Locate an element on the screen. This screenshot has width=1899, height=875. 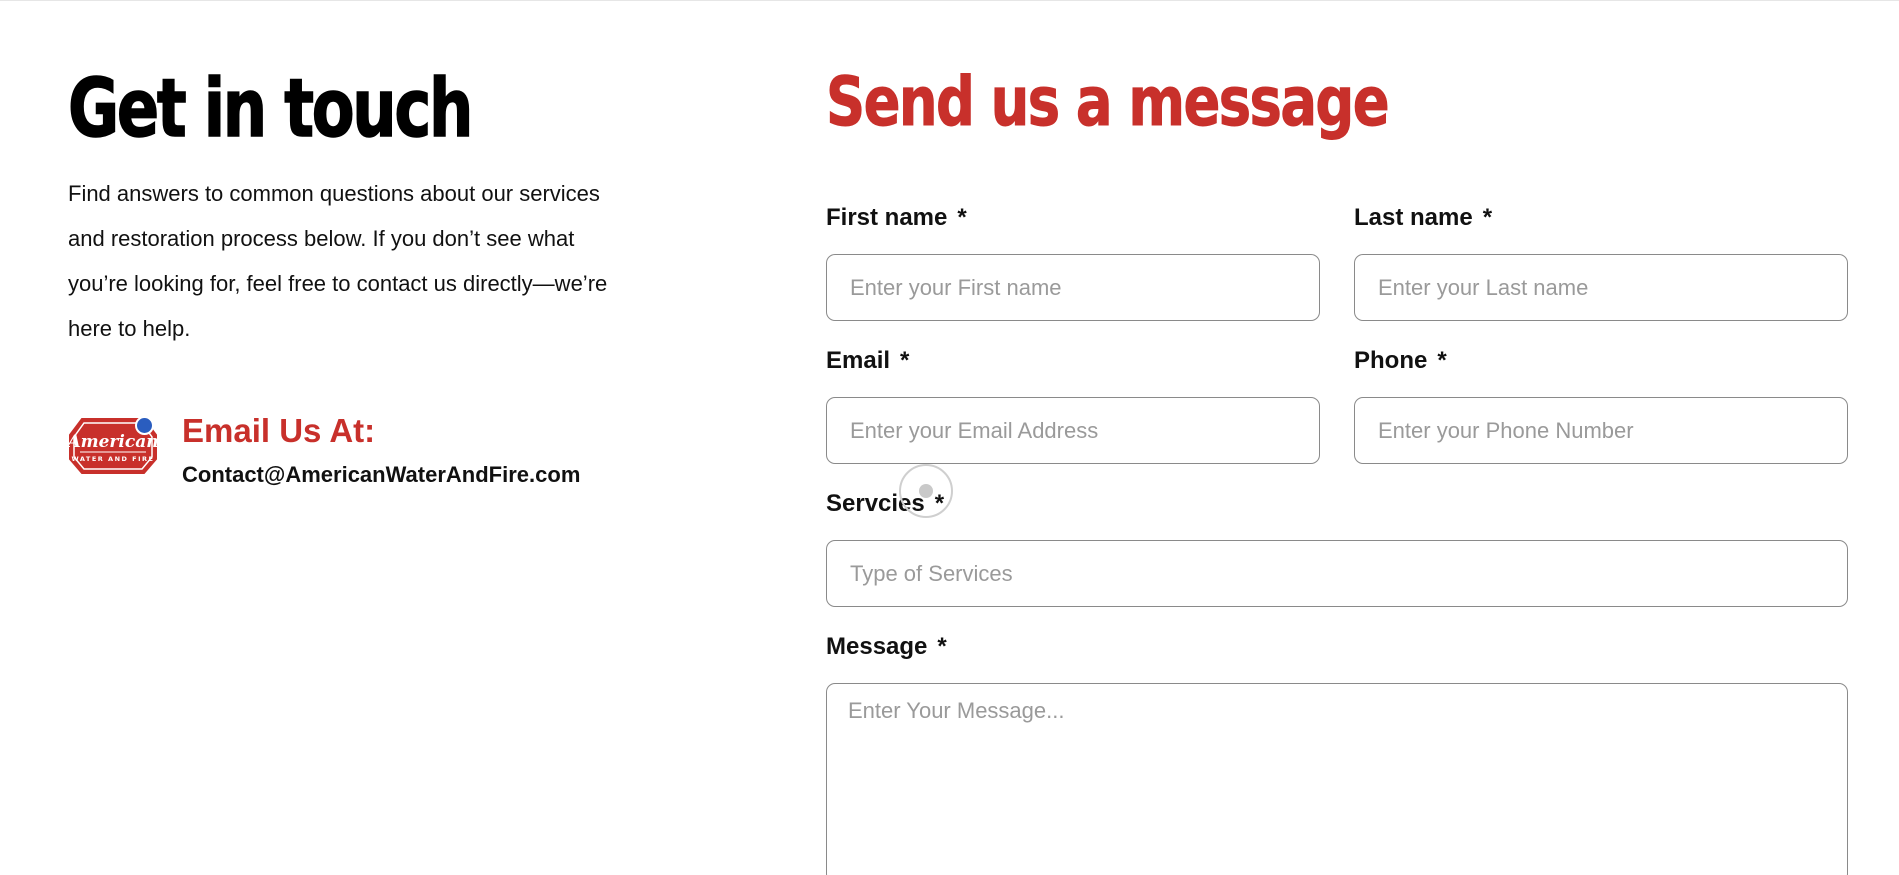
name-row: First name * Last name * is located at coordinates (1337, 274).